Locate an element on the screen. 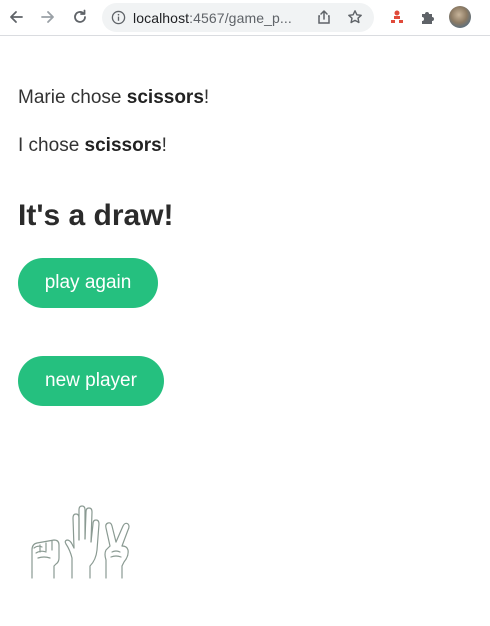 This screenshot has width=490, height=626. opponent-name: Marie is located at coordinates (42, 97).